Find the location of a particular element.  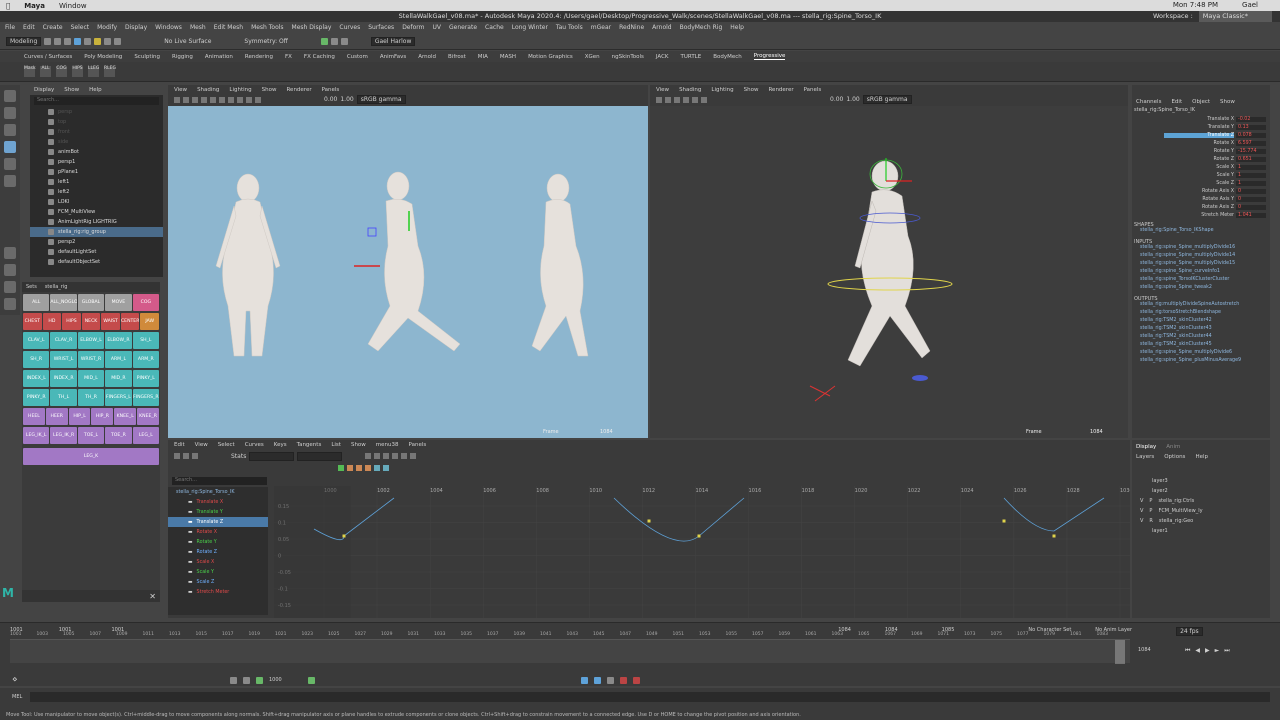

gamma-value: 1.00 is located at coordinates (346, 99).